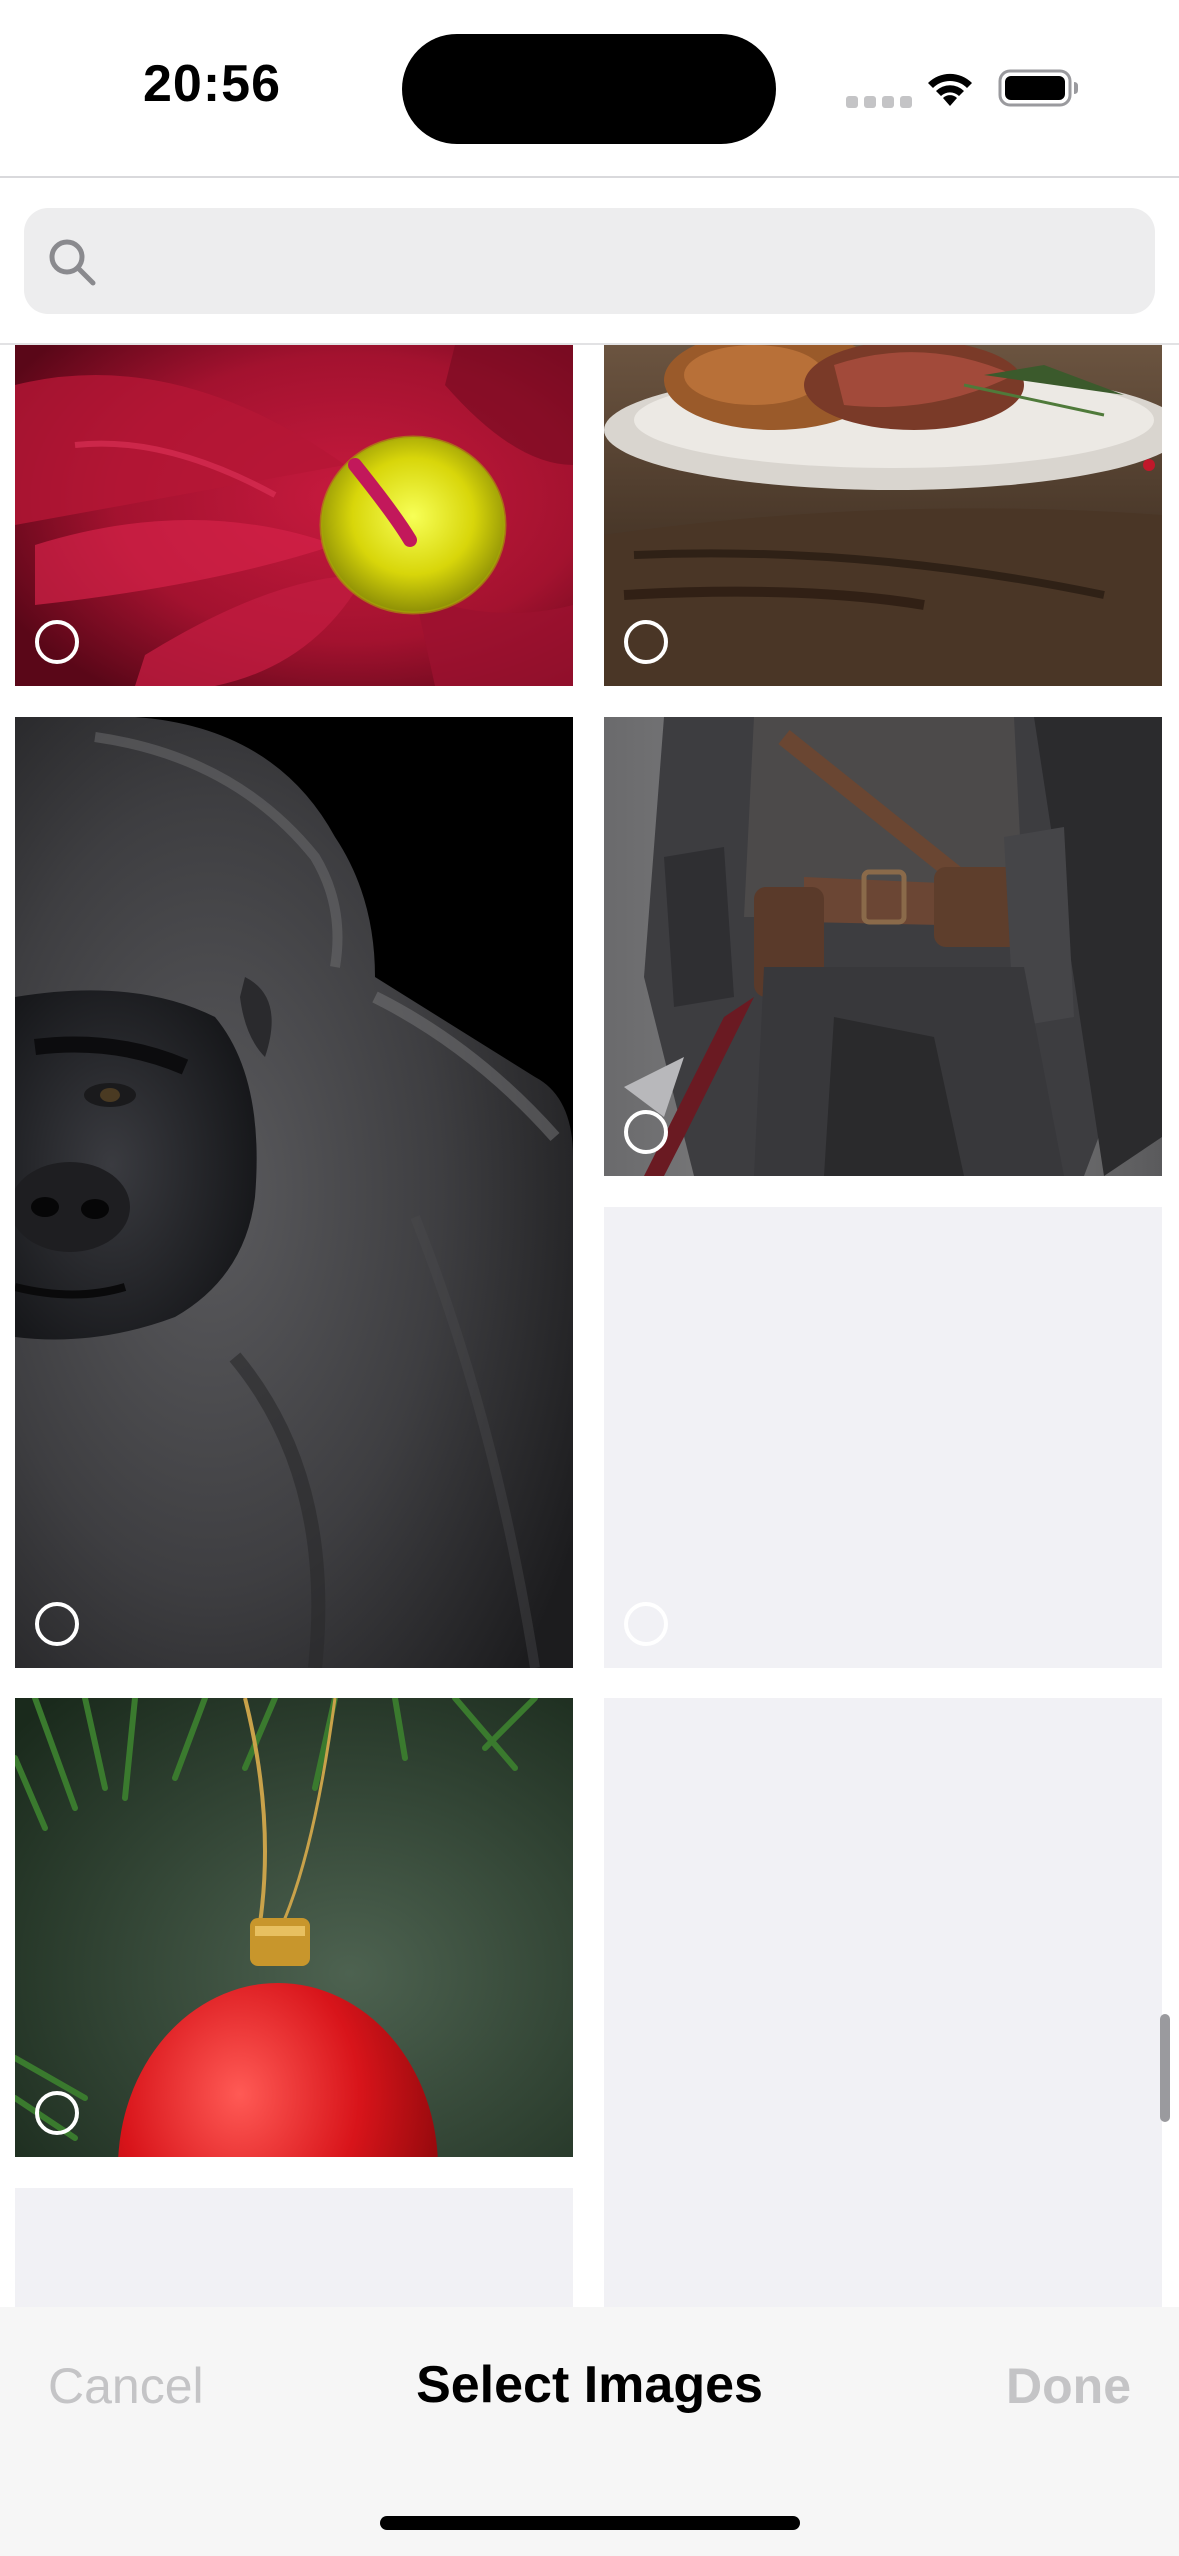 The width and height of the screenshot is (1179, 2556). I want to click on status-bar: 20:56, so click(589, 88).